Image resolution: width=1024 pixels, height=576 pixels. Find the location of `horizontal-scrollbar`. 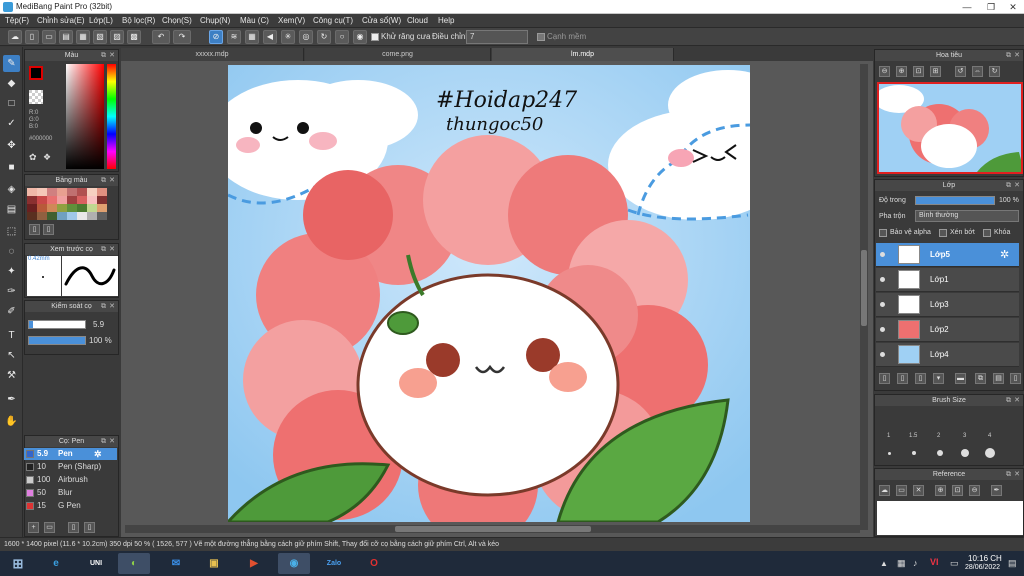

horizontal-scrollbar is located at coordinates (492, 529).